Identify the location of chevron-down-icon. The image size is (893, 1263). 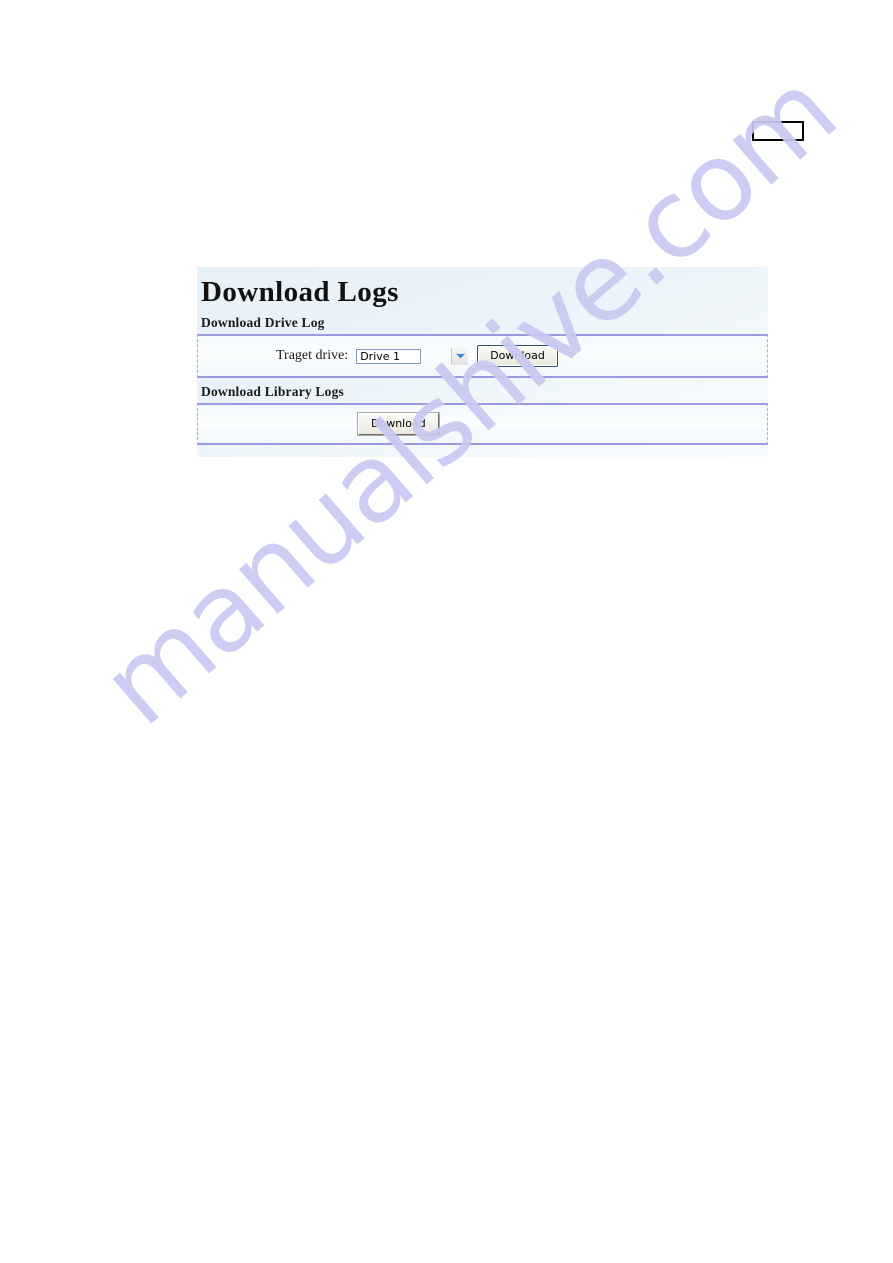
(460, 356).